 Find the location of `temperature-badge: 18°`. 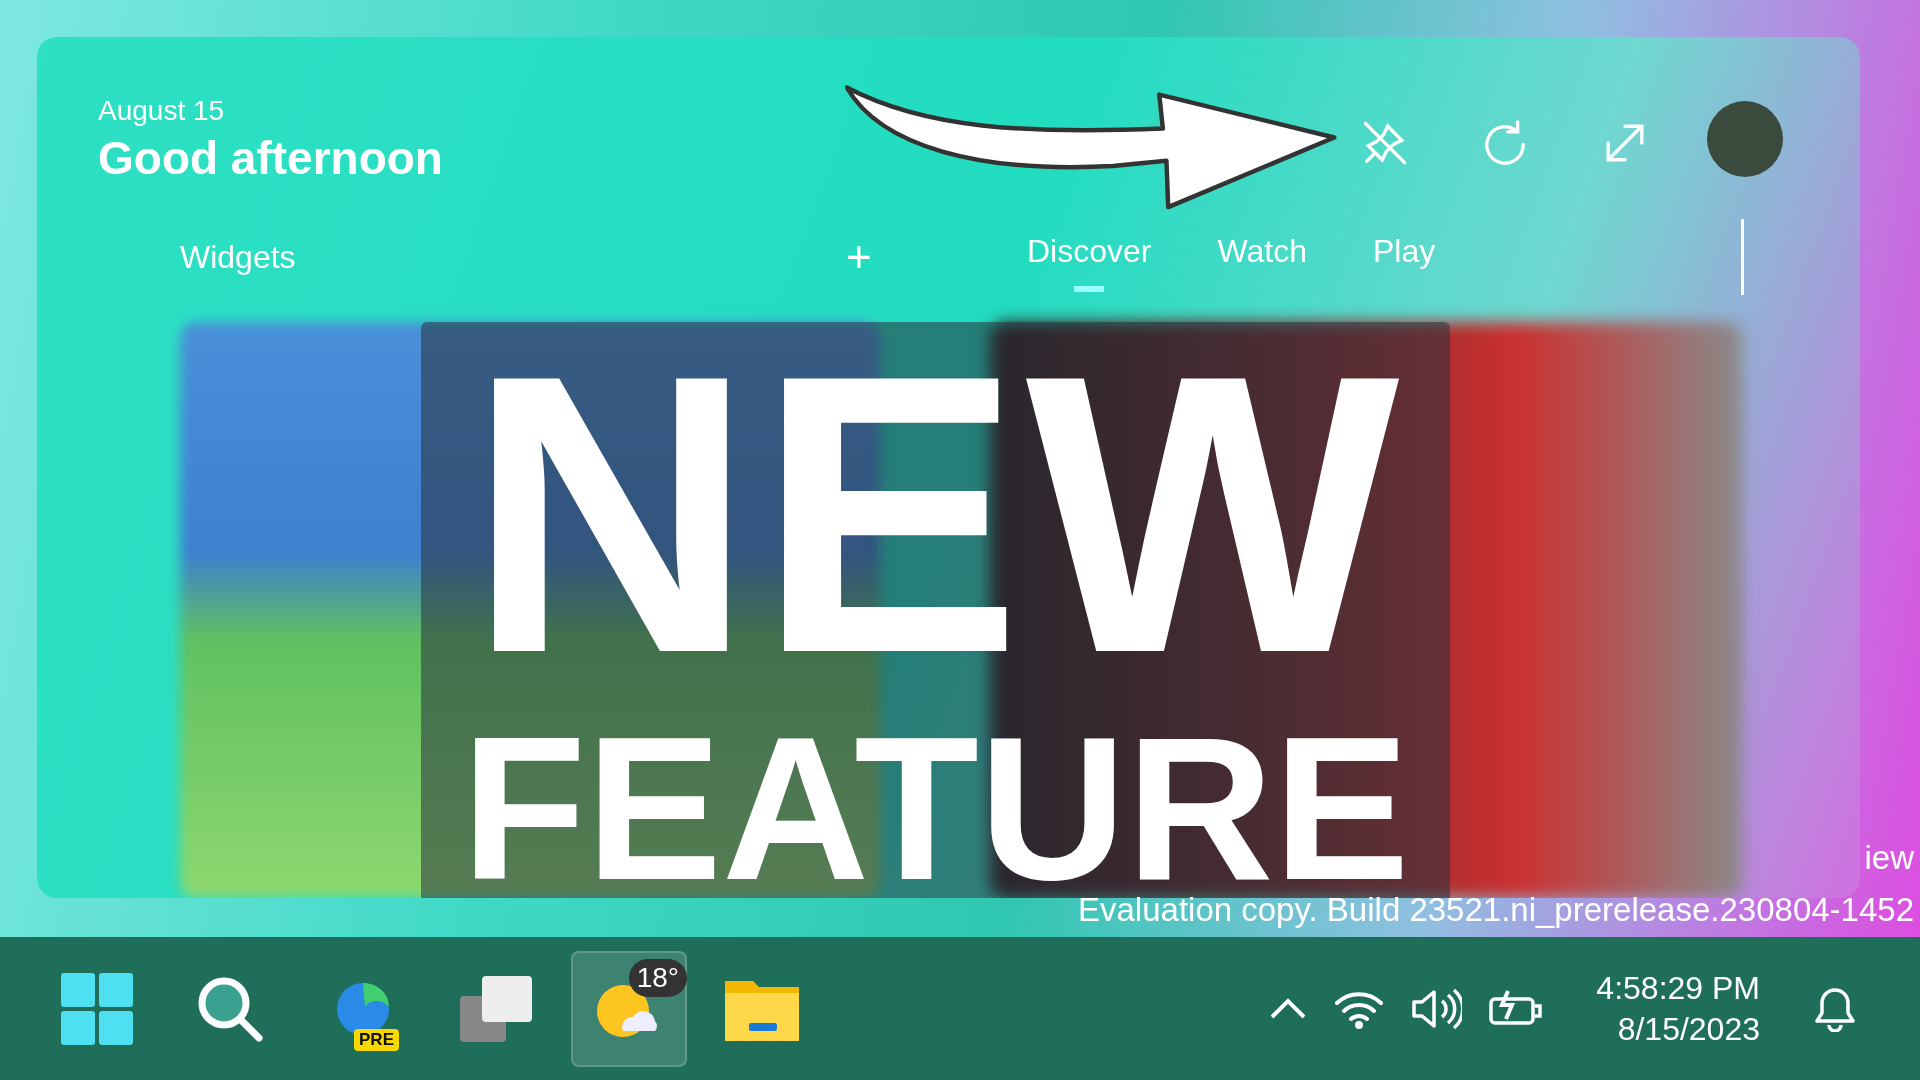

temperature-badge: 18° is located at coordinates (657, 977).